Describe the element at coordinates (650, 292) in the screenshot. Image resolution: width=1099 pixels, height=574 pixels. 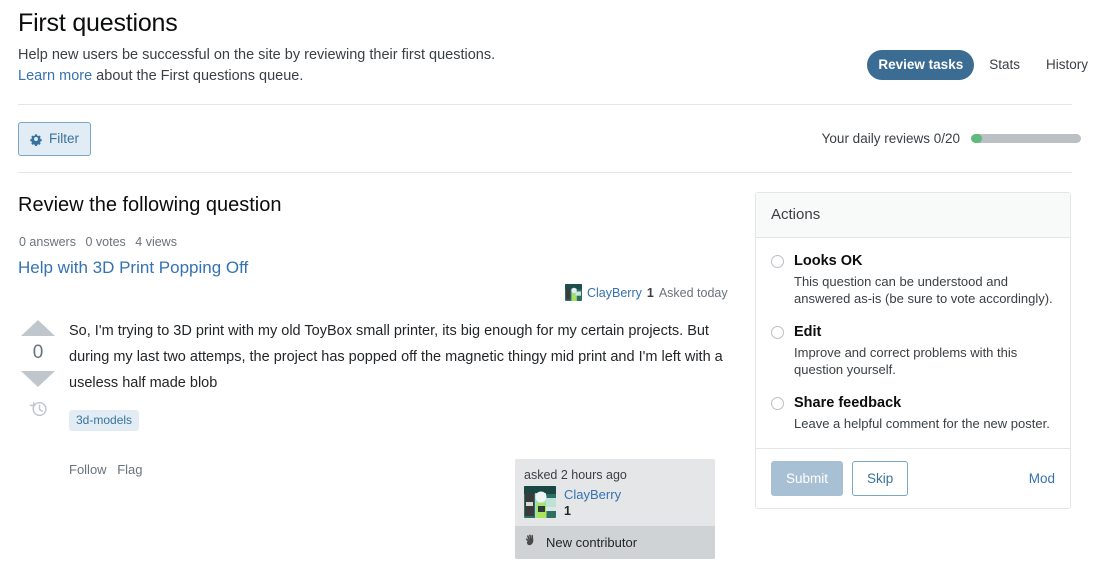
I see `byline-reputation: 1` at that location.